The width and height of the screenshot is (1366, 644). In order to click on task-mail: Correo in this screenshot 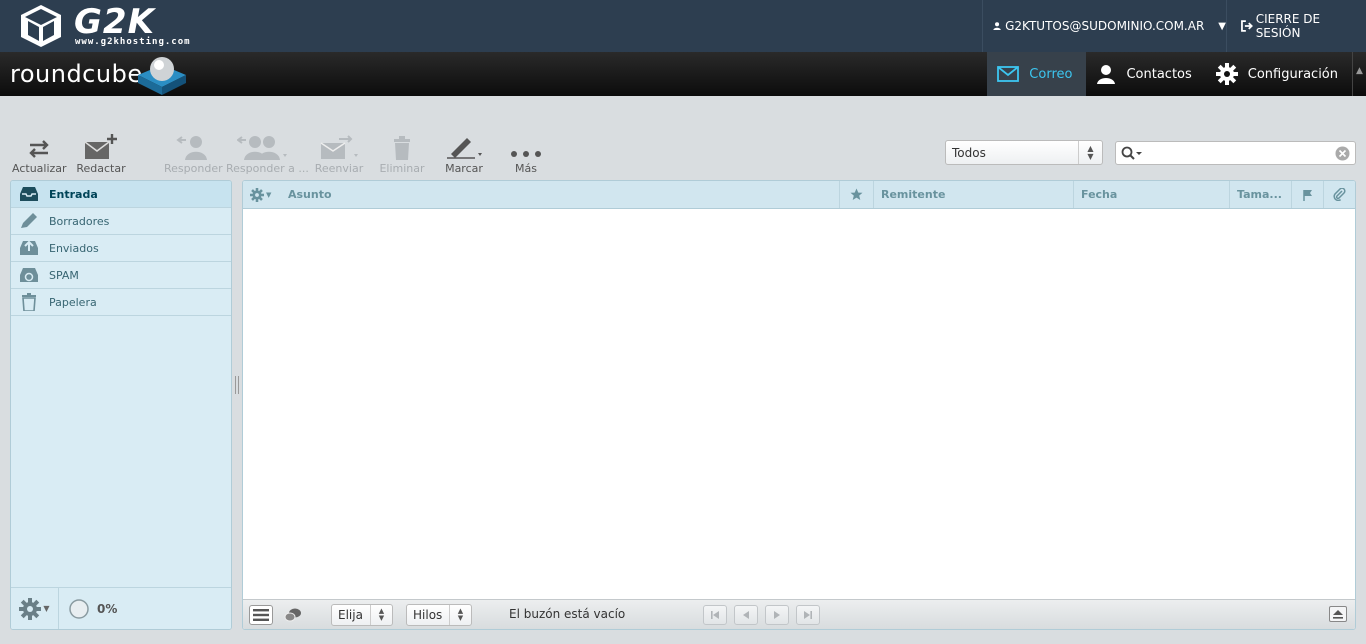, I will do `click(1037, 74)`.